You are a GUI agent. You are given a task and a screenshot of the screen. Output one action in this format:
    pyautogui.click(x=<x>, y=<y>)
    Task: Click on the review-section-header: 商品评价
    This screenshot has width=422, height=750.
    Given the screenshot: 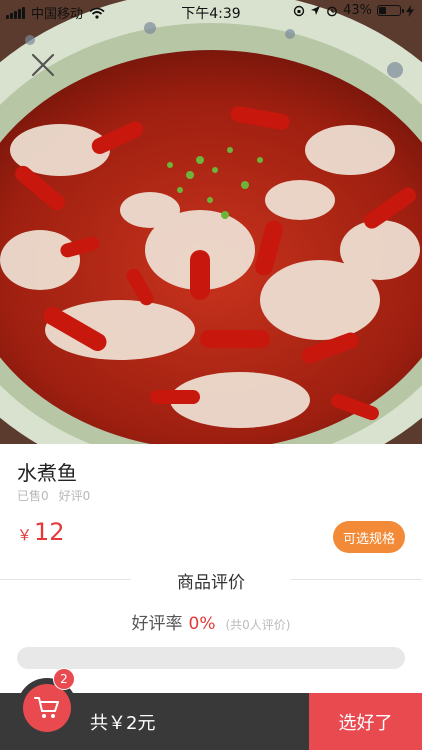 What is the action you would take?
    pyautogui.click(x=211, y=580)
    